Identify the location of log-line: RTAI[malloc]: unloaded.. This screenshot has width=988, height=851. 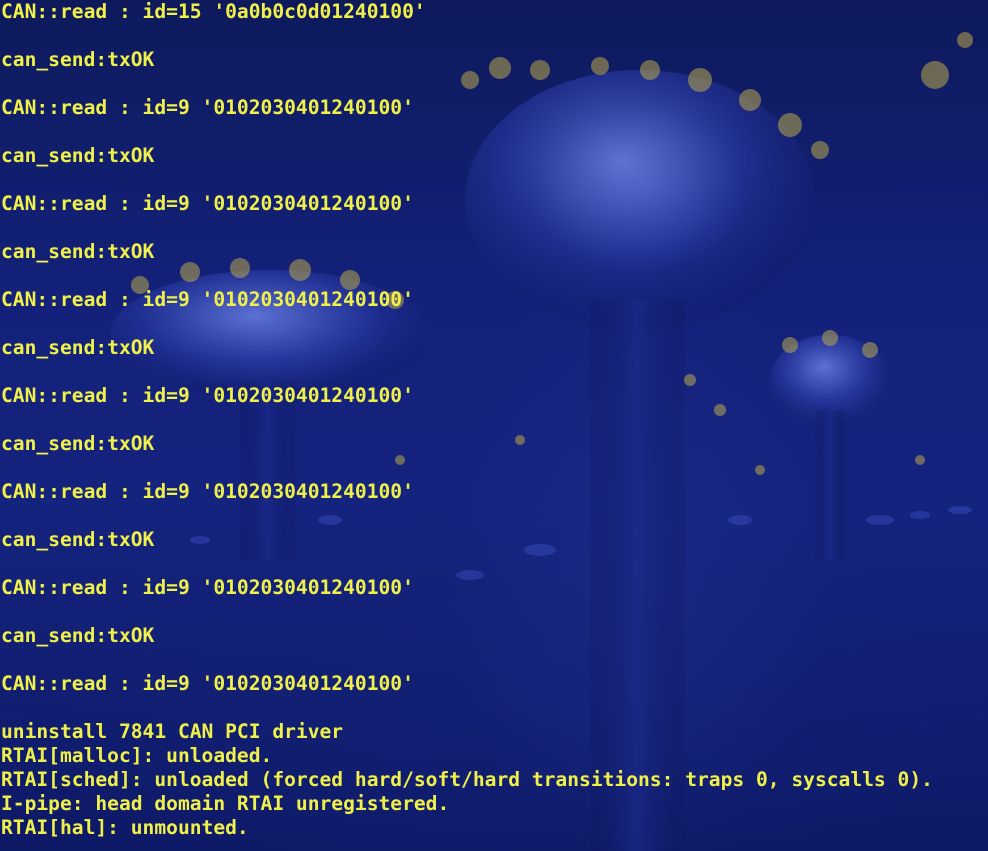
(137, 755).